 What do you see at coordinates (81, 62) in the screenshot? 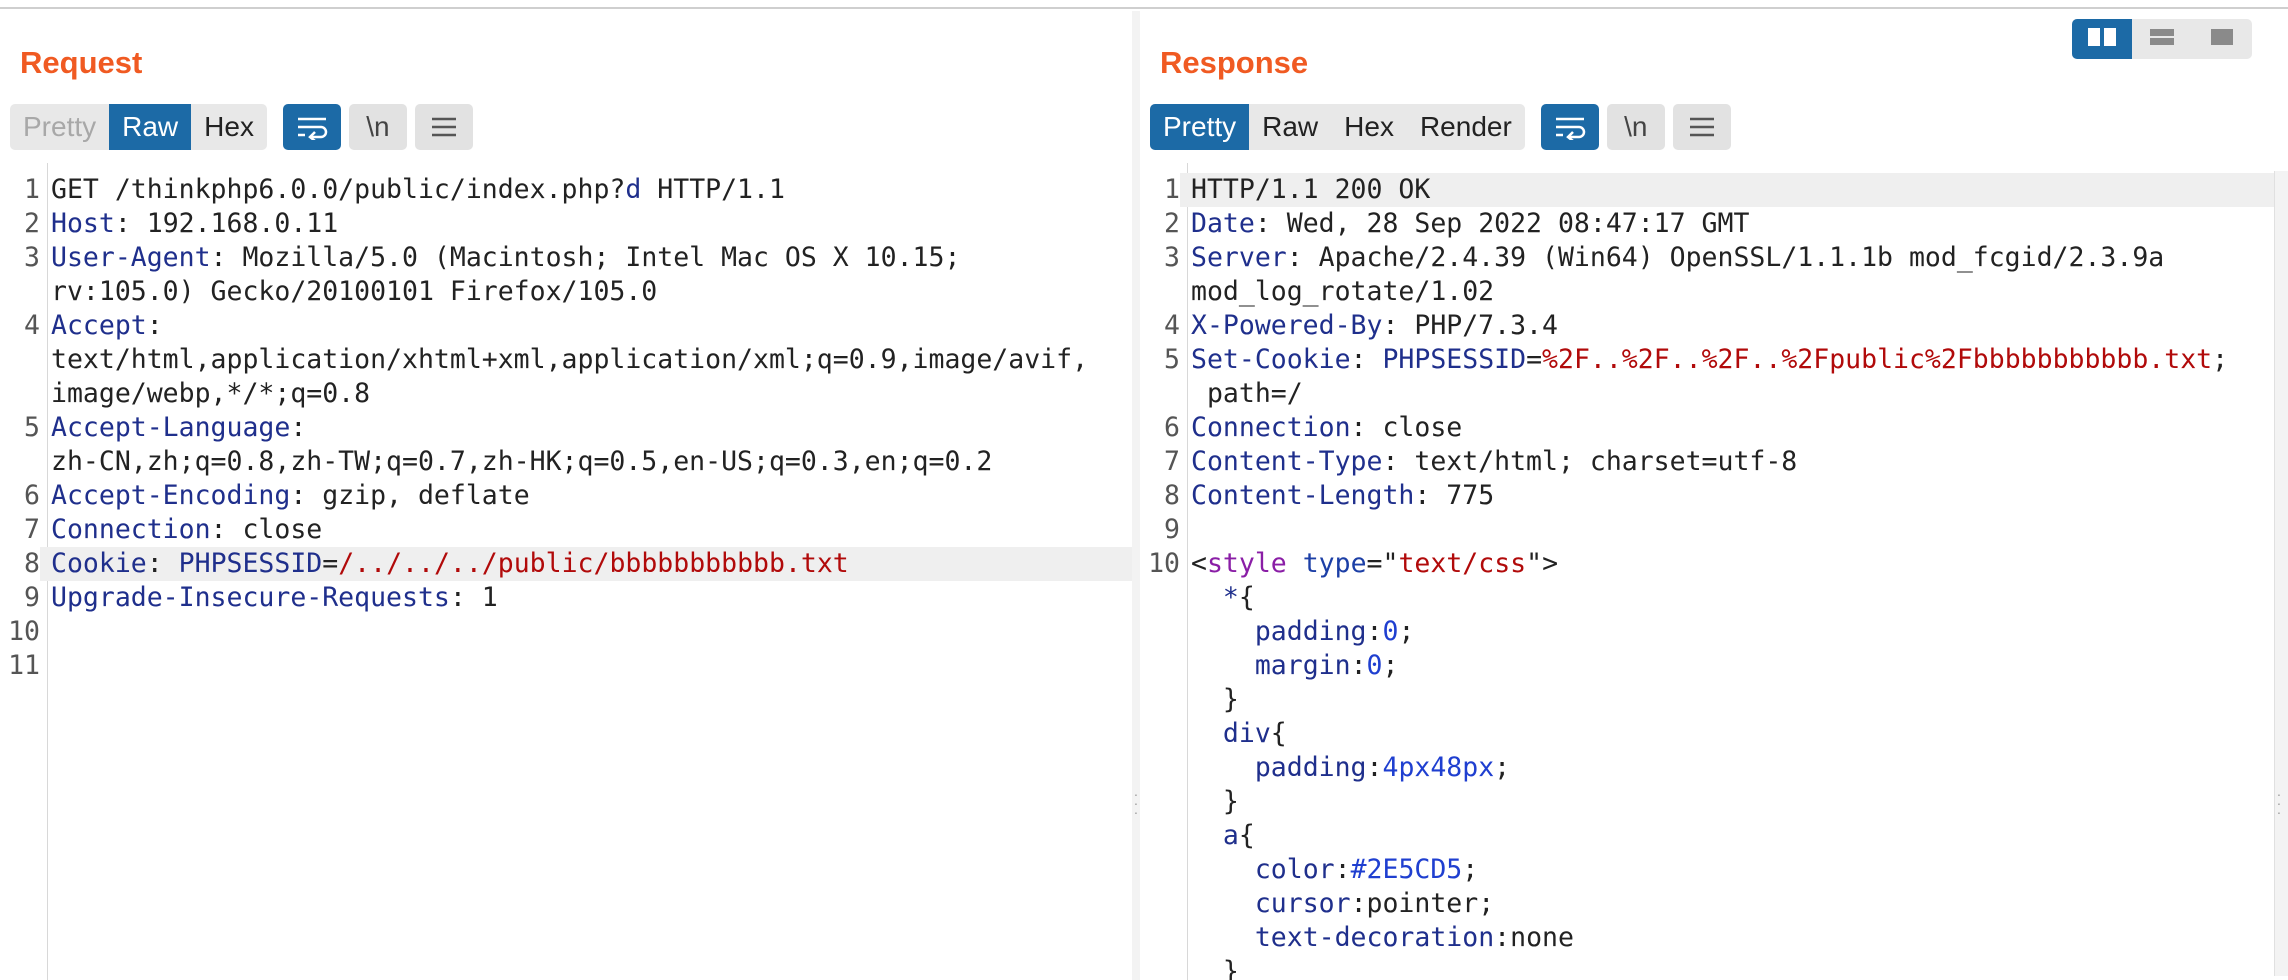
I see `request-title: Request` at bounding box center [81, 62].